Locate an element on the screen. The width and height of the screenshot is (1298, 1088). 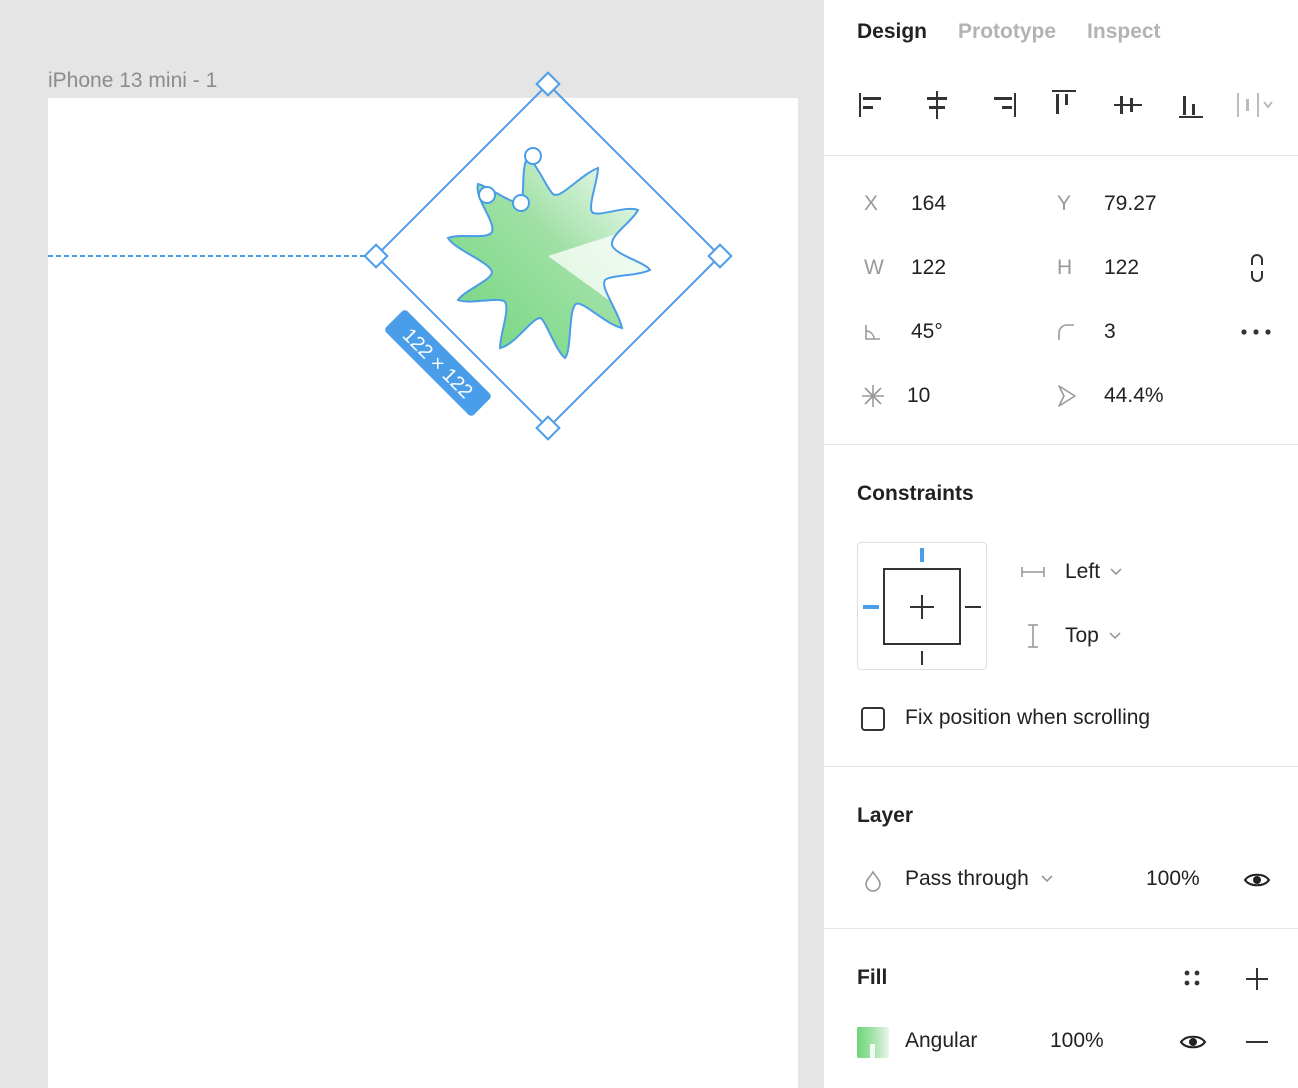
star-ratio-field: 44.4% is located at coordinates (1110, 396).